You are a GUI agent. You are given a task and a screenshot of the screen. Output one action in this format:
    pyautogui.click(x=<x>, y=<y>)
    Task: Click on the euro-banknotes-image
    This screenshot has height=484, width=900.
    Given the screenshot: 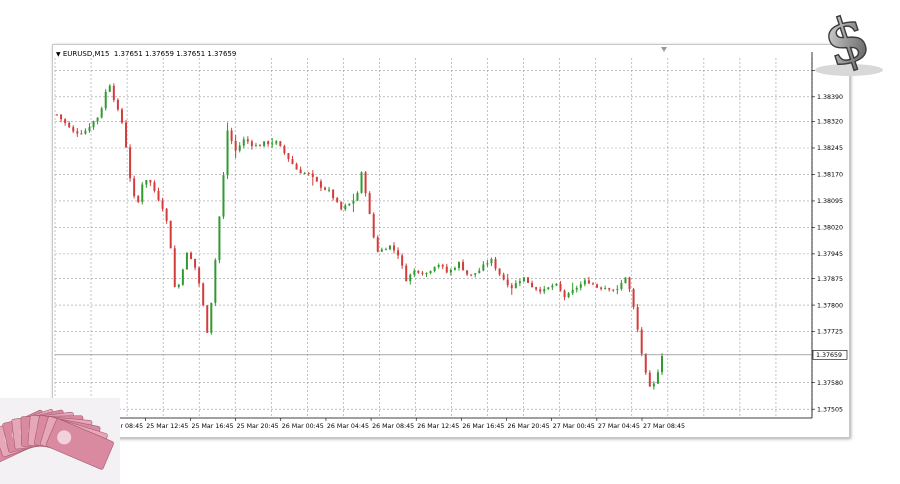 What is the action you would take?
    pyautogui.click(x=60, y=441)
    